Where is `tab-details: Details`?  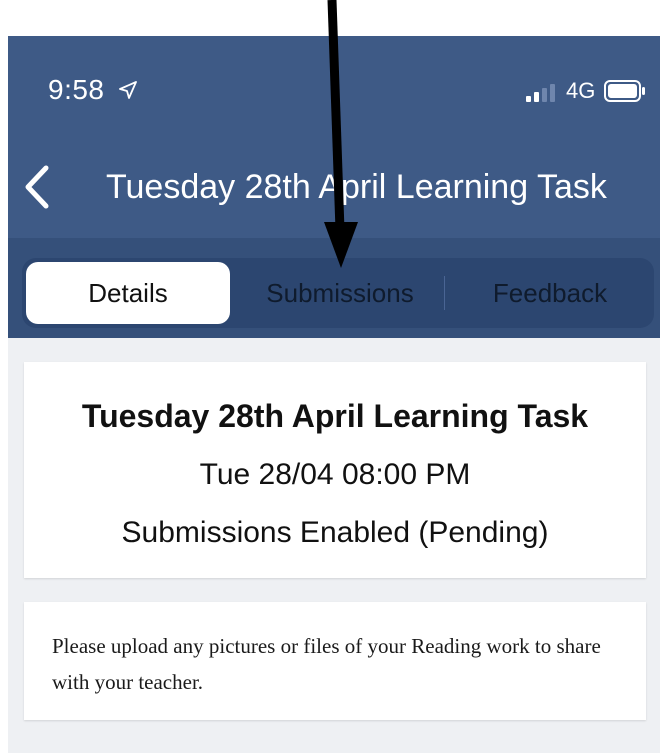 tab-details: Details is located at coordinates (128, 293).